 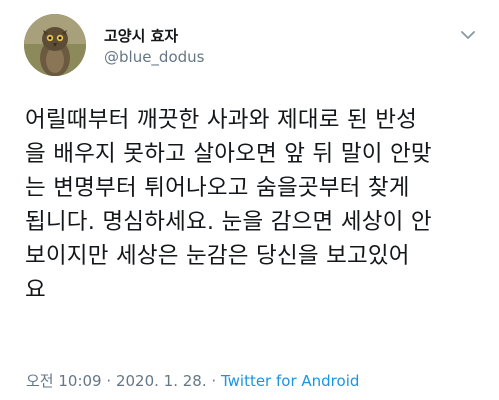 I want to click on author-handle: @blue_dodus, so click(x=154, y=57).